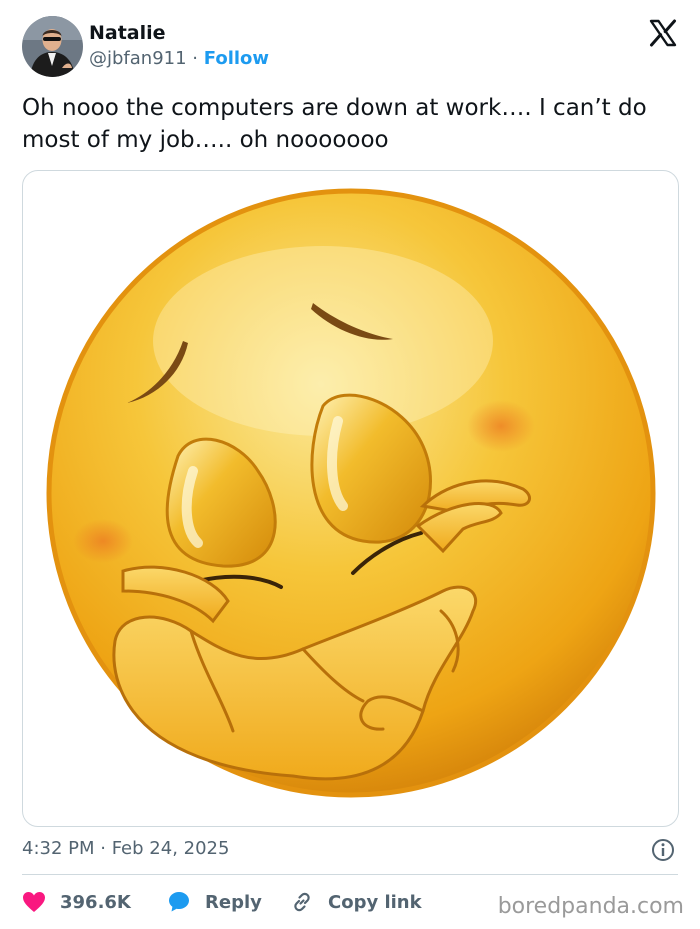  Describe the element at coordinates (179, 902) in the screenshot. I see `speech-bubble-icon` at that location.